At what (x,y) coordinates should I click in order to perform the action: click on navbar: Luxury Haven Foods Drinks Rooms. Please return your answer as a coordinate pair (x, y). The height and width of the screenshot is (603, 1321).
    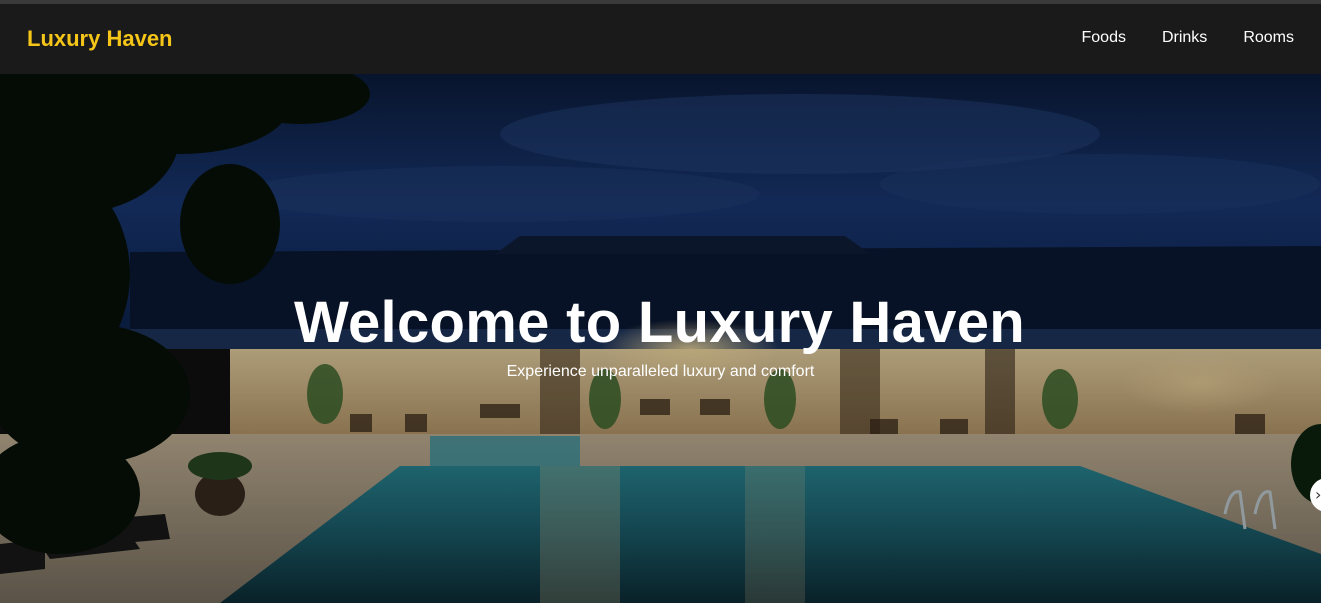
    Looking at the image, I should click on (660, 39).